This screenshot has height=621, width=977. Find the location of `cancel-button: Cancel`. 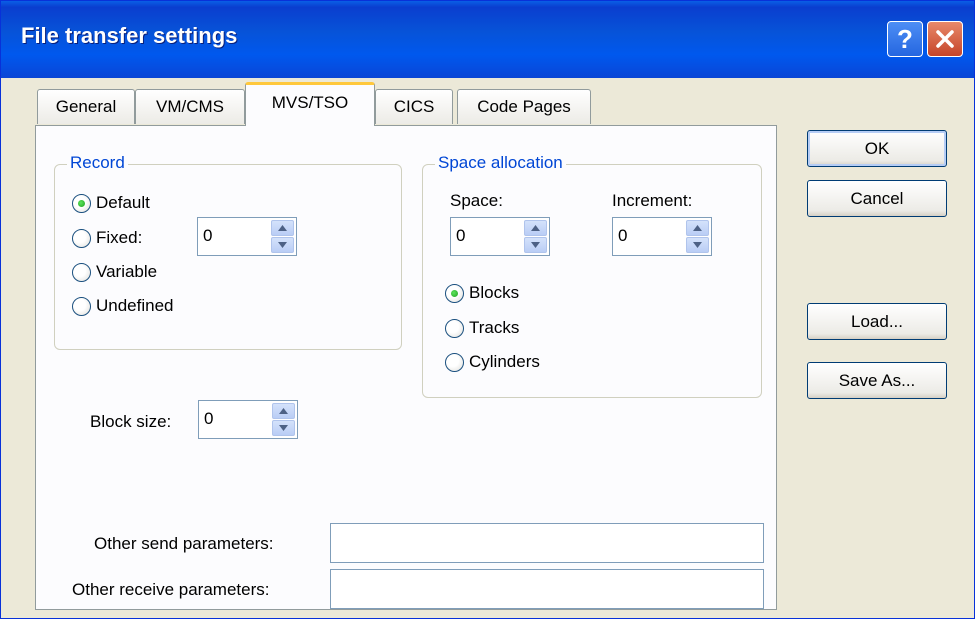

cancel-button: Cancel is located at coordinates (877, 198).